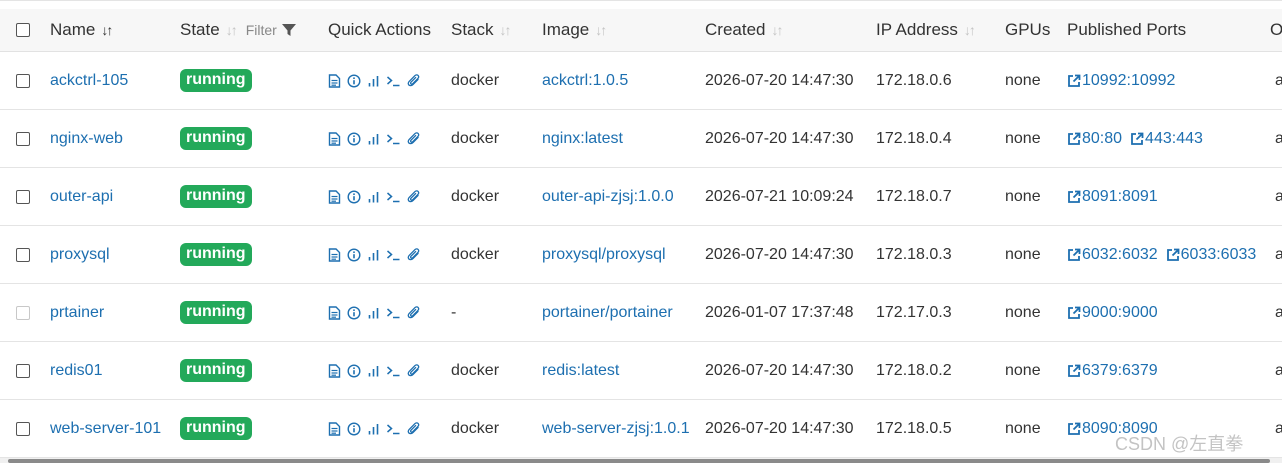 Image resolution: width=1282 pixels, height=463 pixels. Describe the element at coordinates (607, 313) in the screenshot. I see `image-link: portainer/portainer` at that location.